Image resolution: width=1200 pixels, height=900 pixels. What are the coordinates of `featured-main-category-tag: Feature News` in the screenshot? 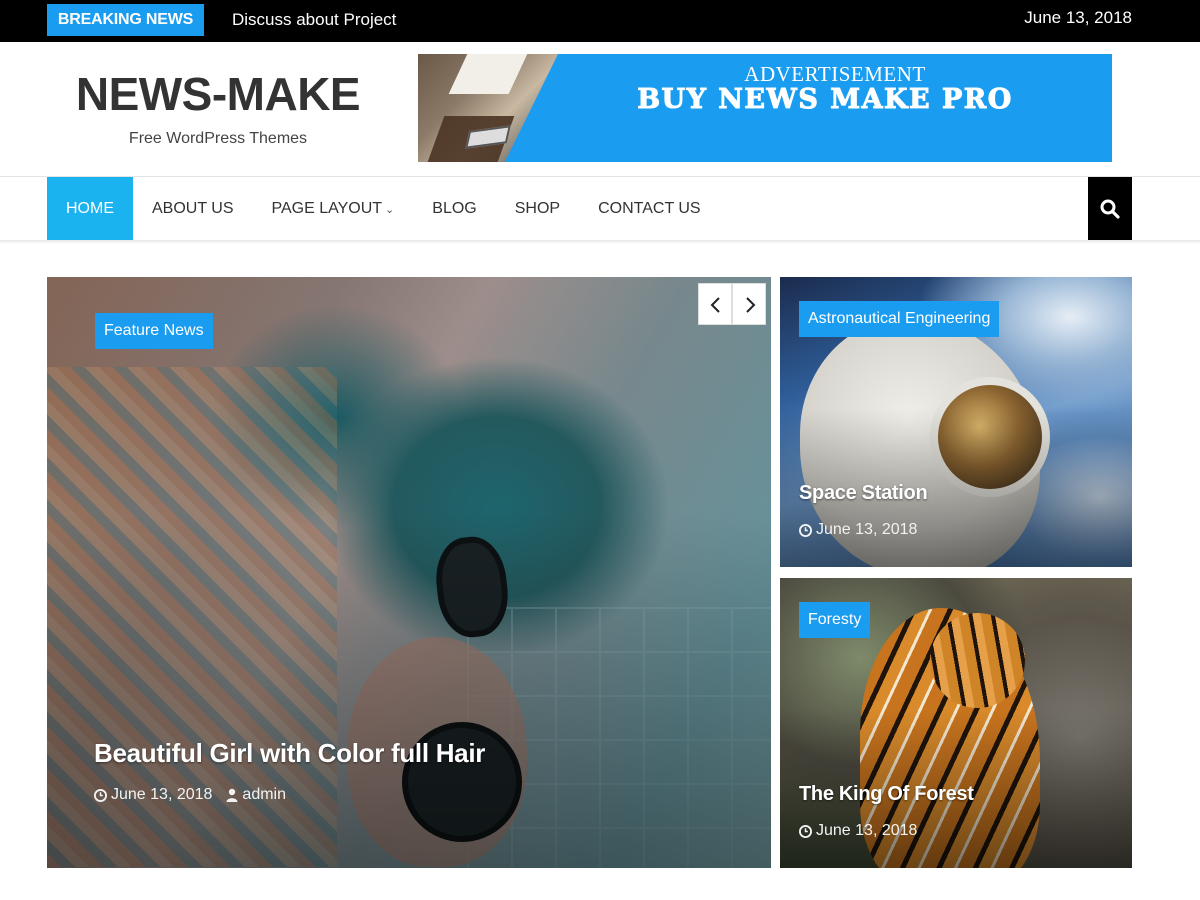 It's located at (154, 331).